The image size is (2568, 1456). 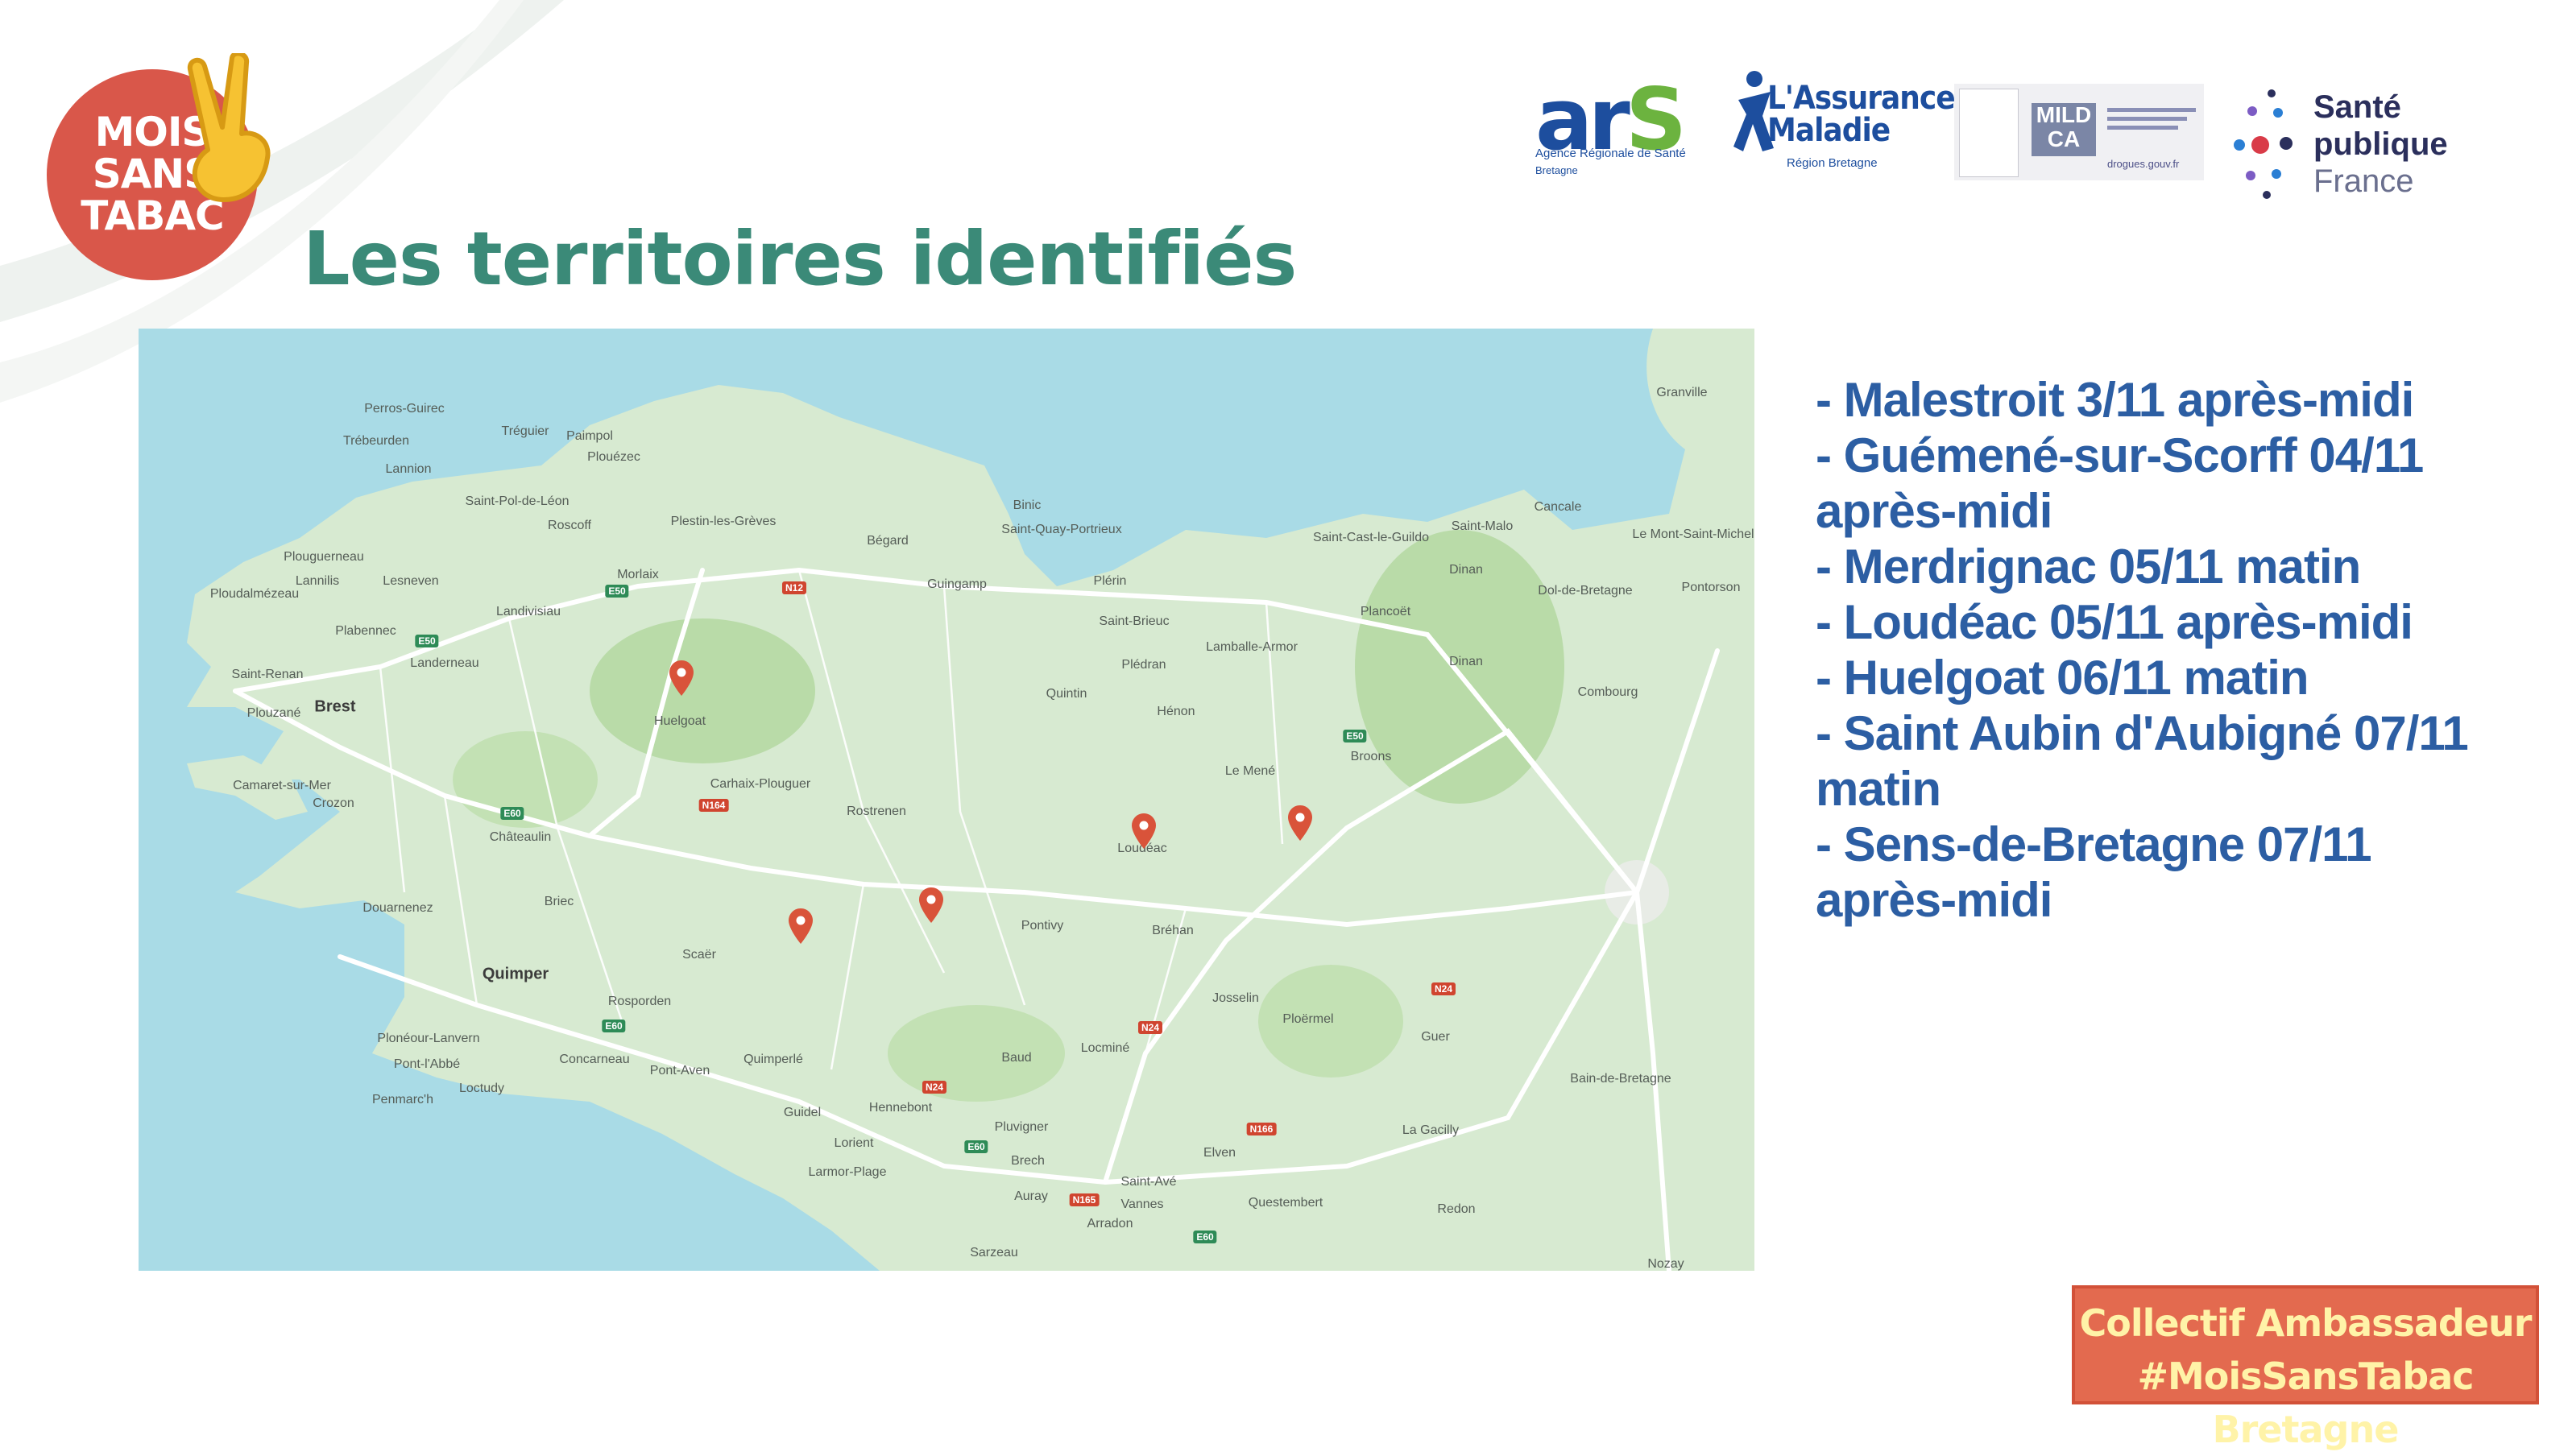 What do you see at coordinates (680, 1071) in the screenshot?
I see `map-place-pont-aven: Pont-Aven` at bounding box center [680, 1071].